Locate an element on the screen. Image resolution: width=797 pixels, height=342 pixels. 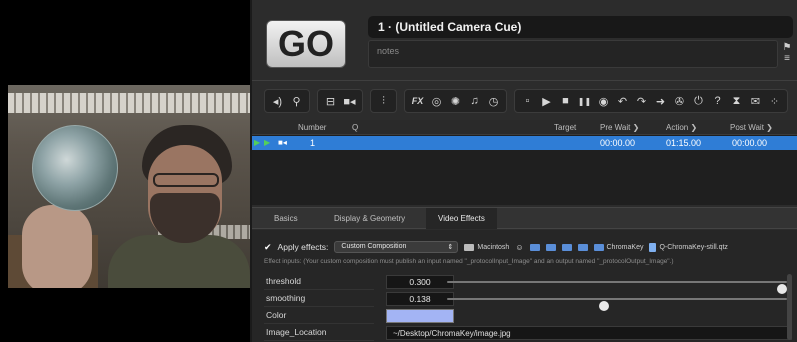
toolbar-group: ⫶ is located at coordinates (383, 101).